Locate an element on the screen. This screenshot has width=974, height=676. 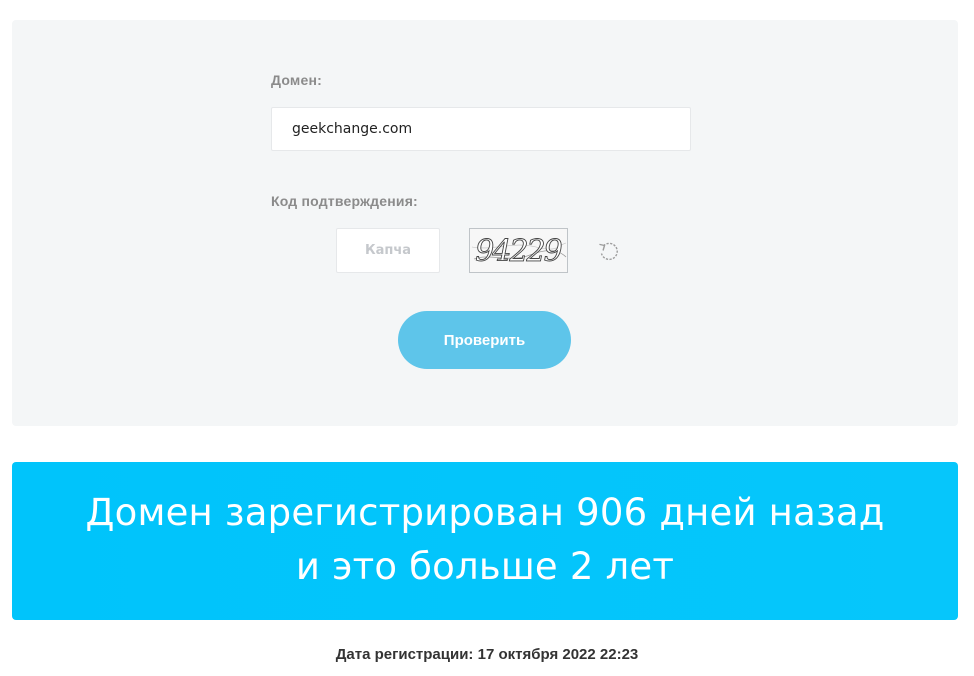
check-button: Проверить is located at coordinates (484, 340).